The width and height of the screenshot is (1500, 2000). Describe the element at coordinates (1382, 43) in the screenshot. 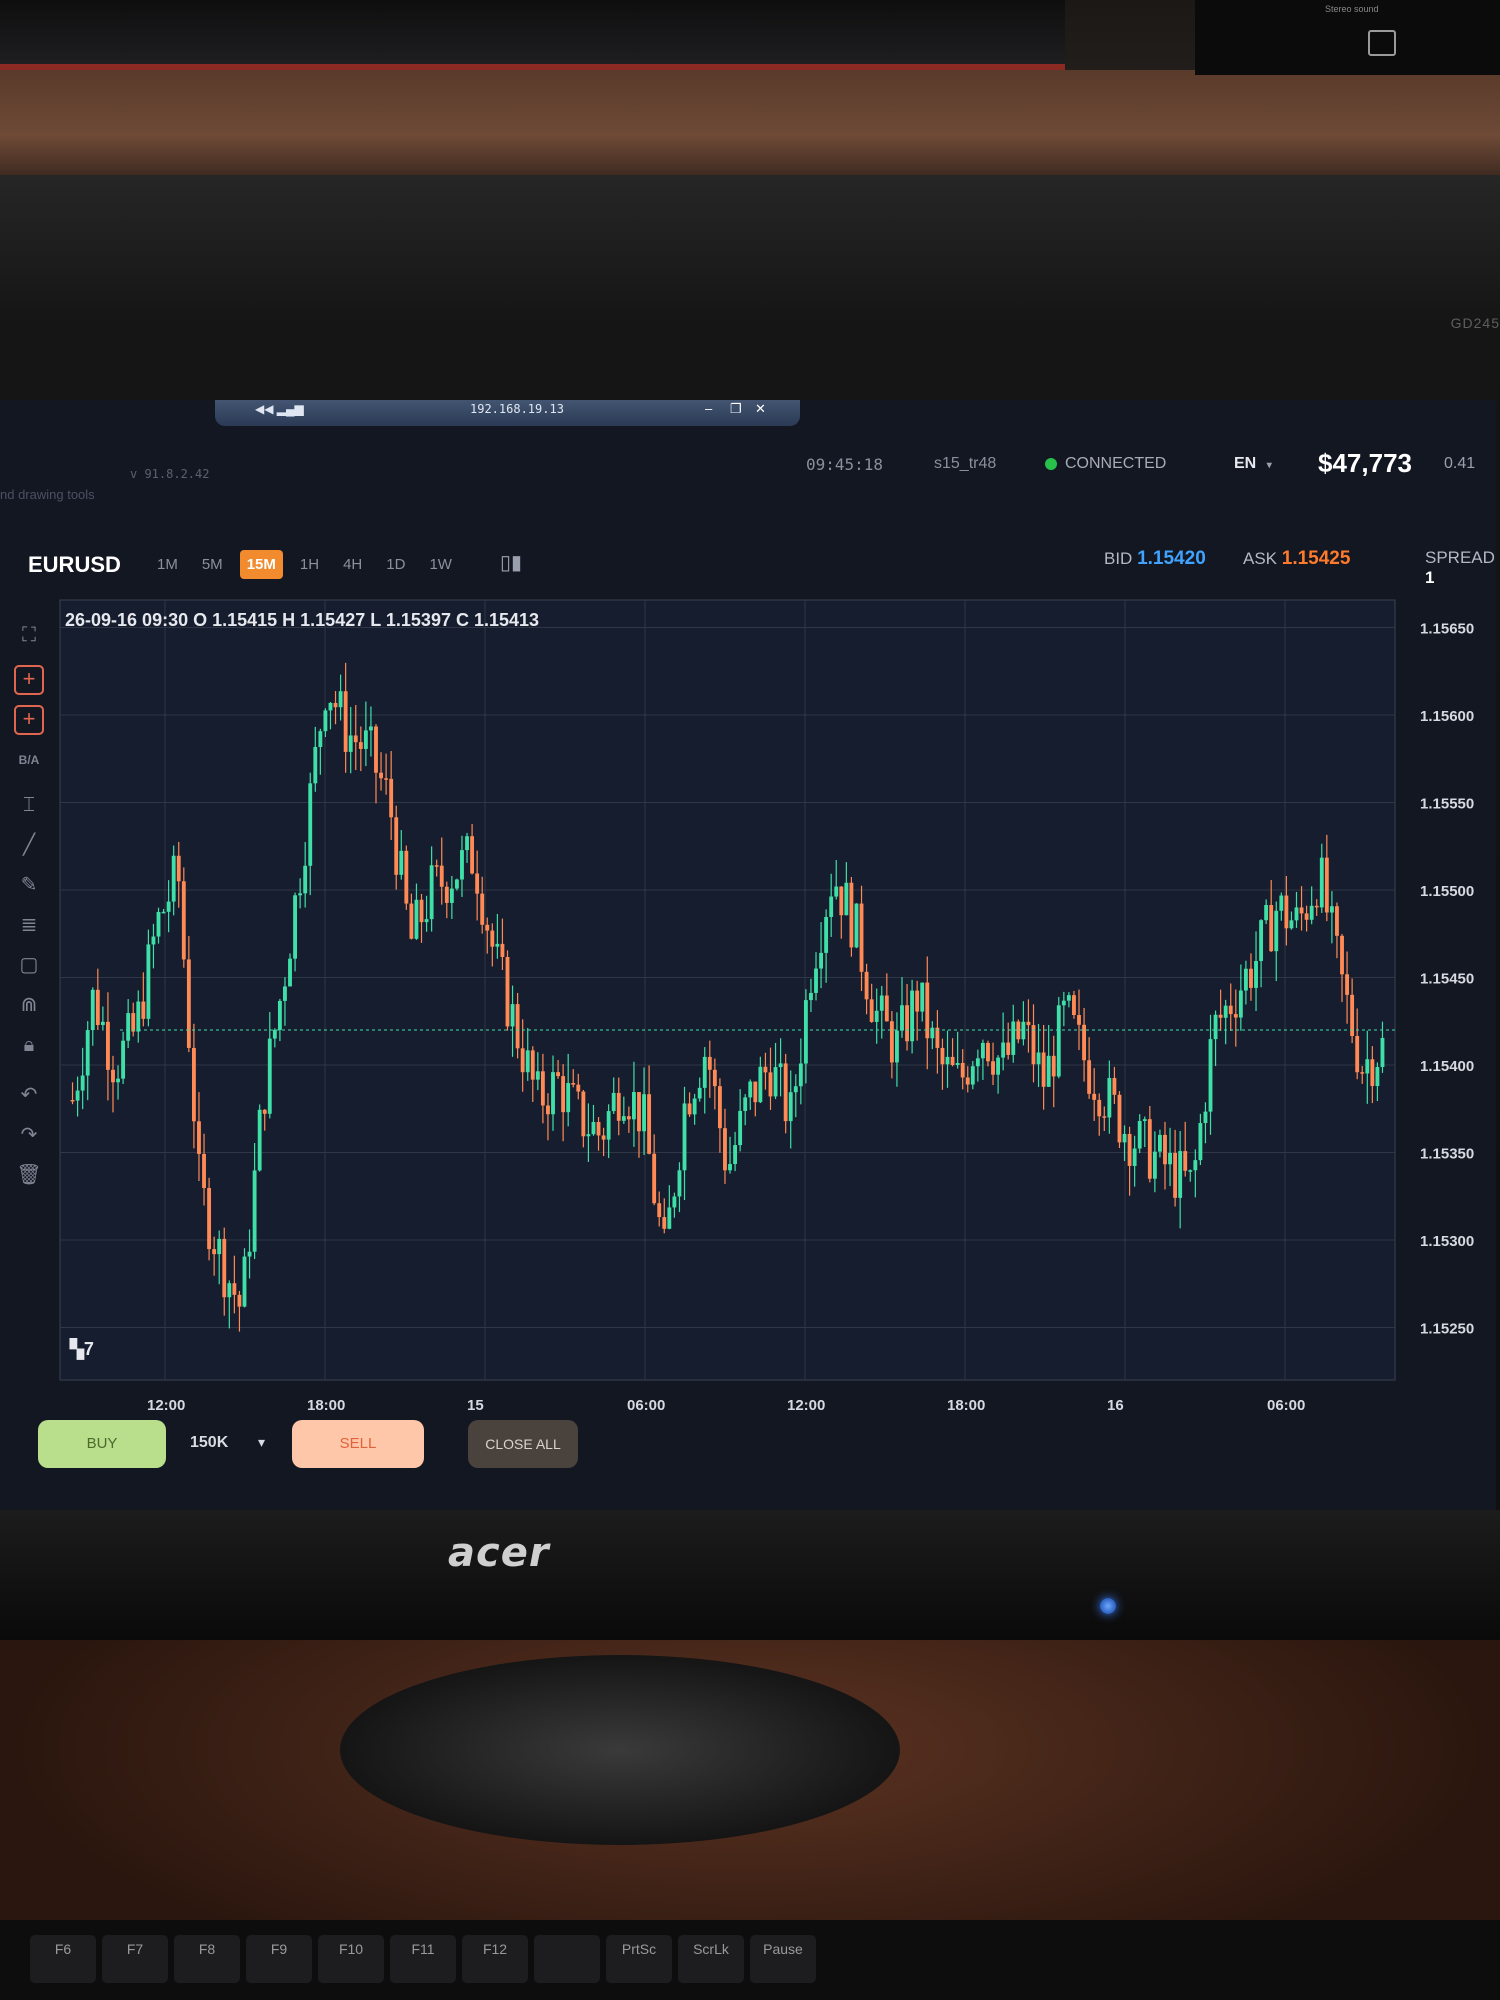

I see `luggage-icon` at that location.